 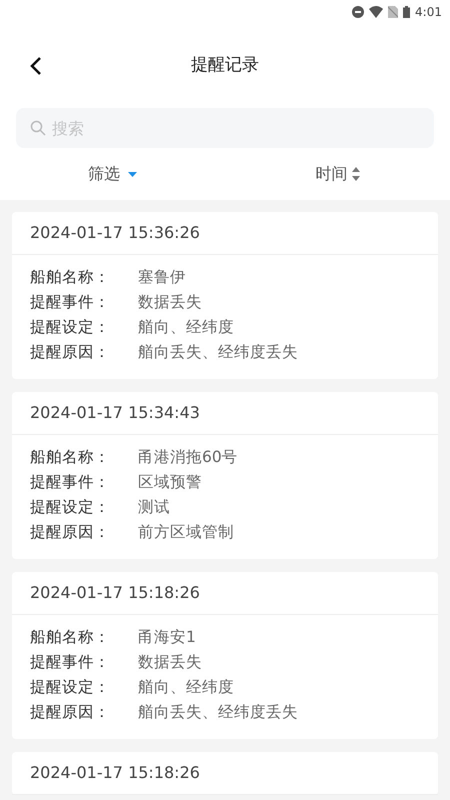 I want to click on field-value: 区域预警, so click(x=170, y=482).